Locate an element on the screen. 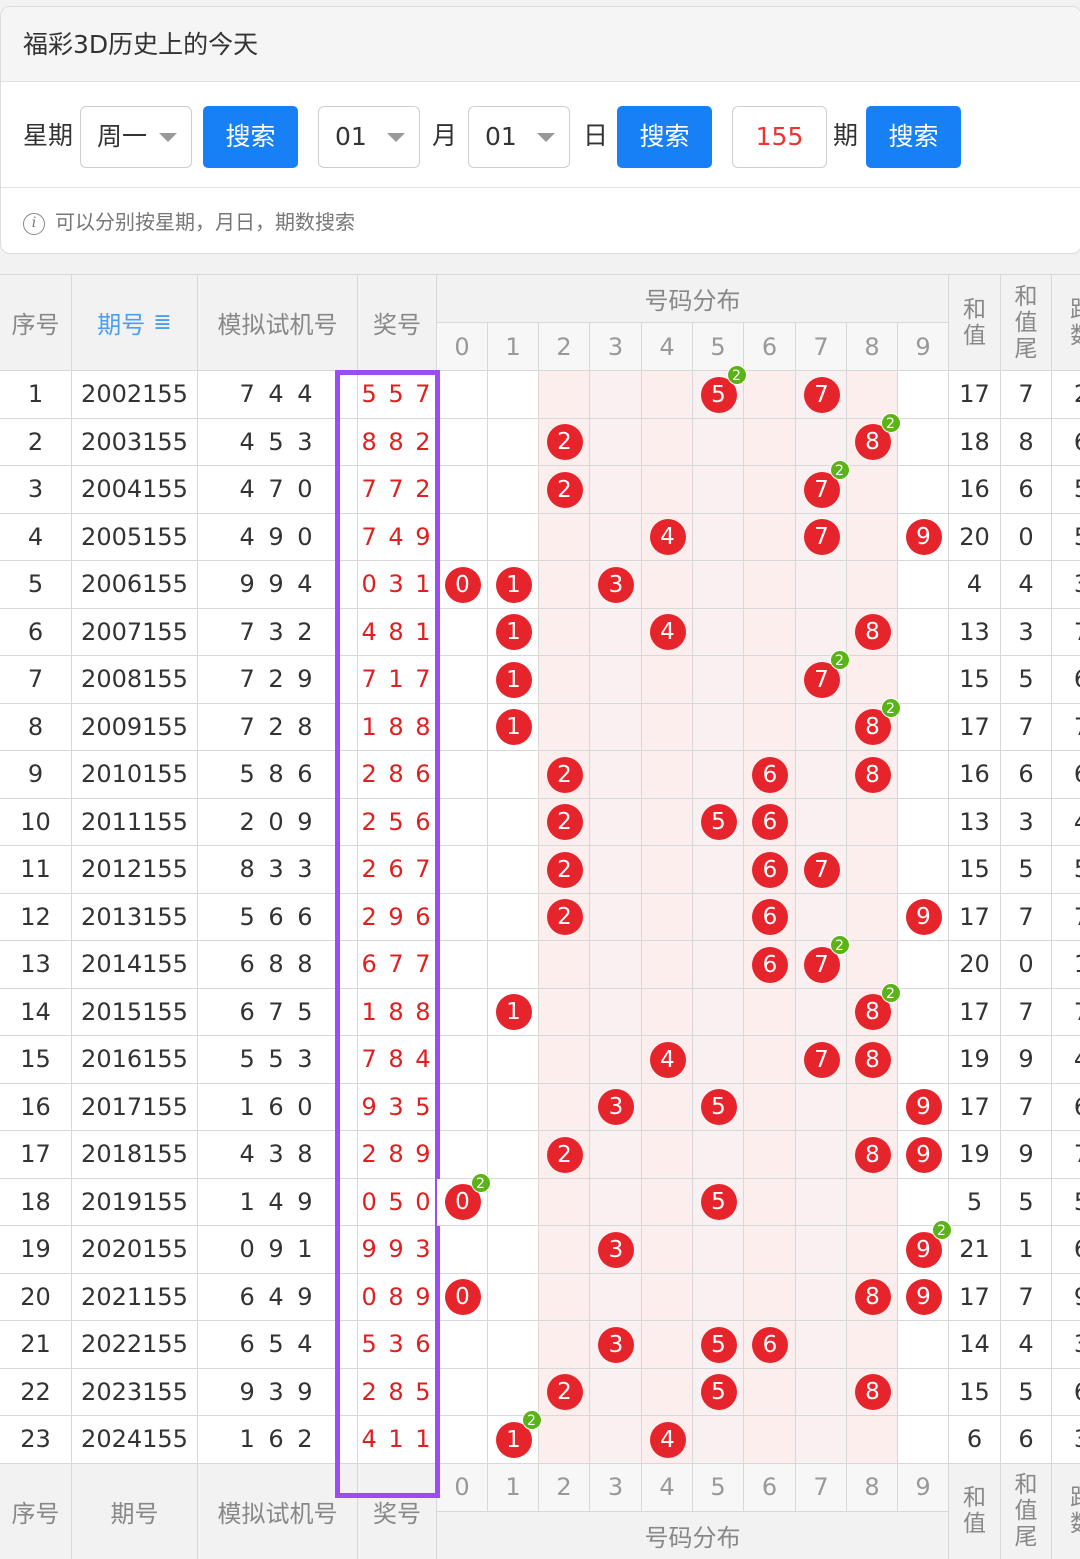 This screenshot has width=1080, height=1559. row-seq: 10 is located at coordinates (36, 822).